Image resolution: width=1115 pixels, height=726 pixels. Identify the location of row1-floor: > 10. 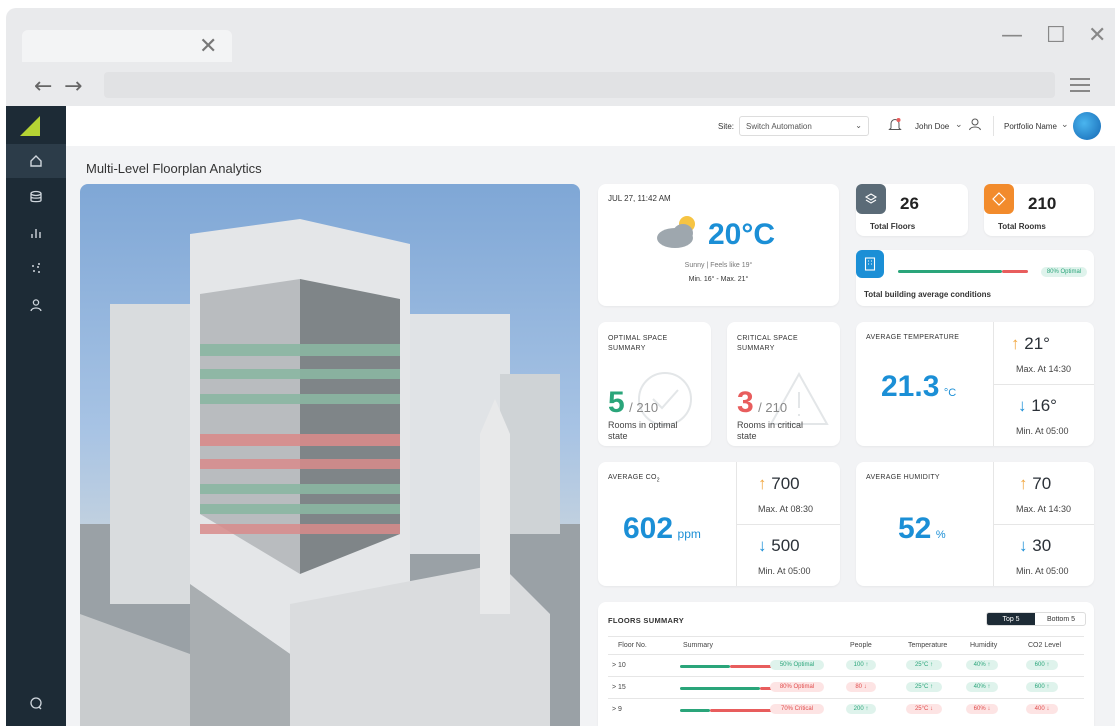
(619, 665).